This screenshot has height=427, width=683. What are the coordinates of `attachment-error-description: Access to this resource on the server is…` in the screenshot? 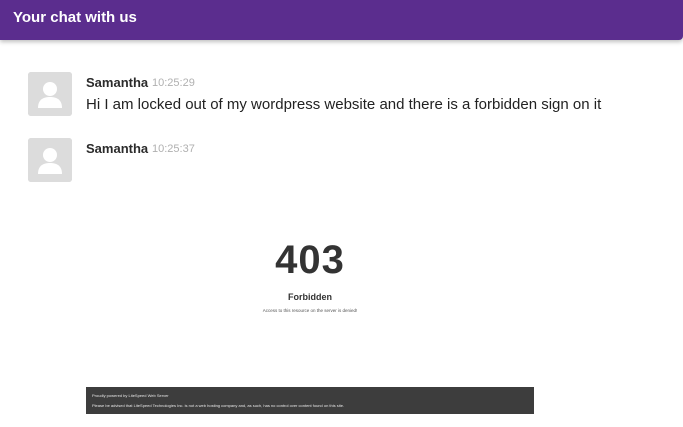 It's located at (310, 310).